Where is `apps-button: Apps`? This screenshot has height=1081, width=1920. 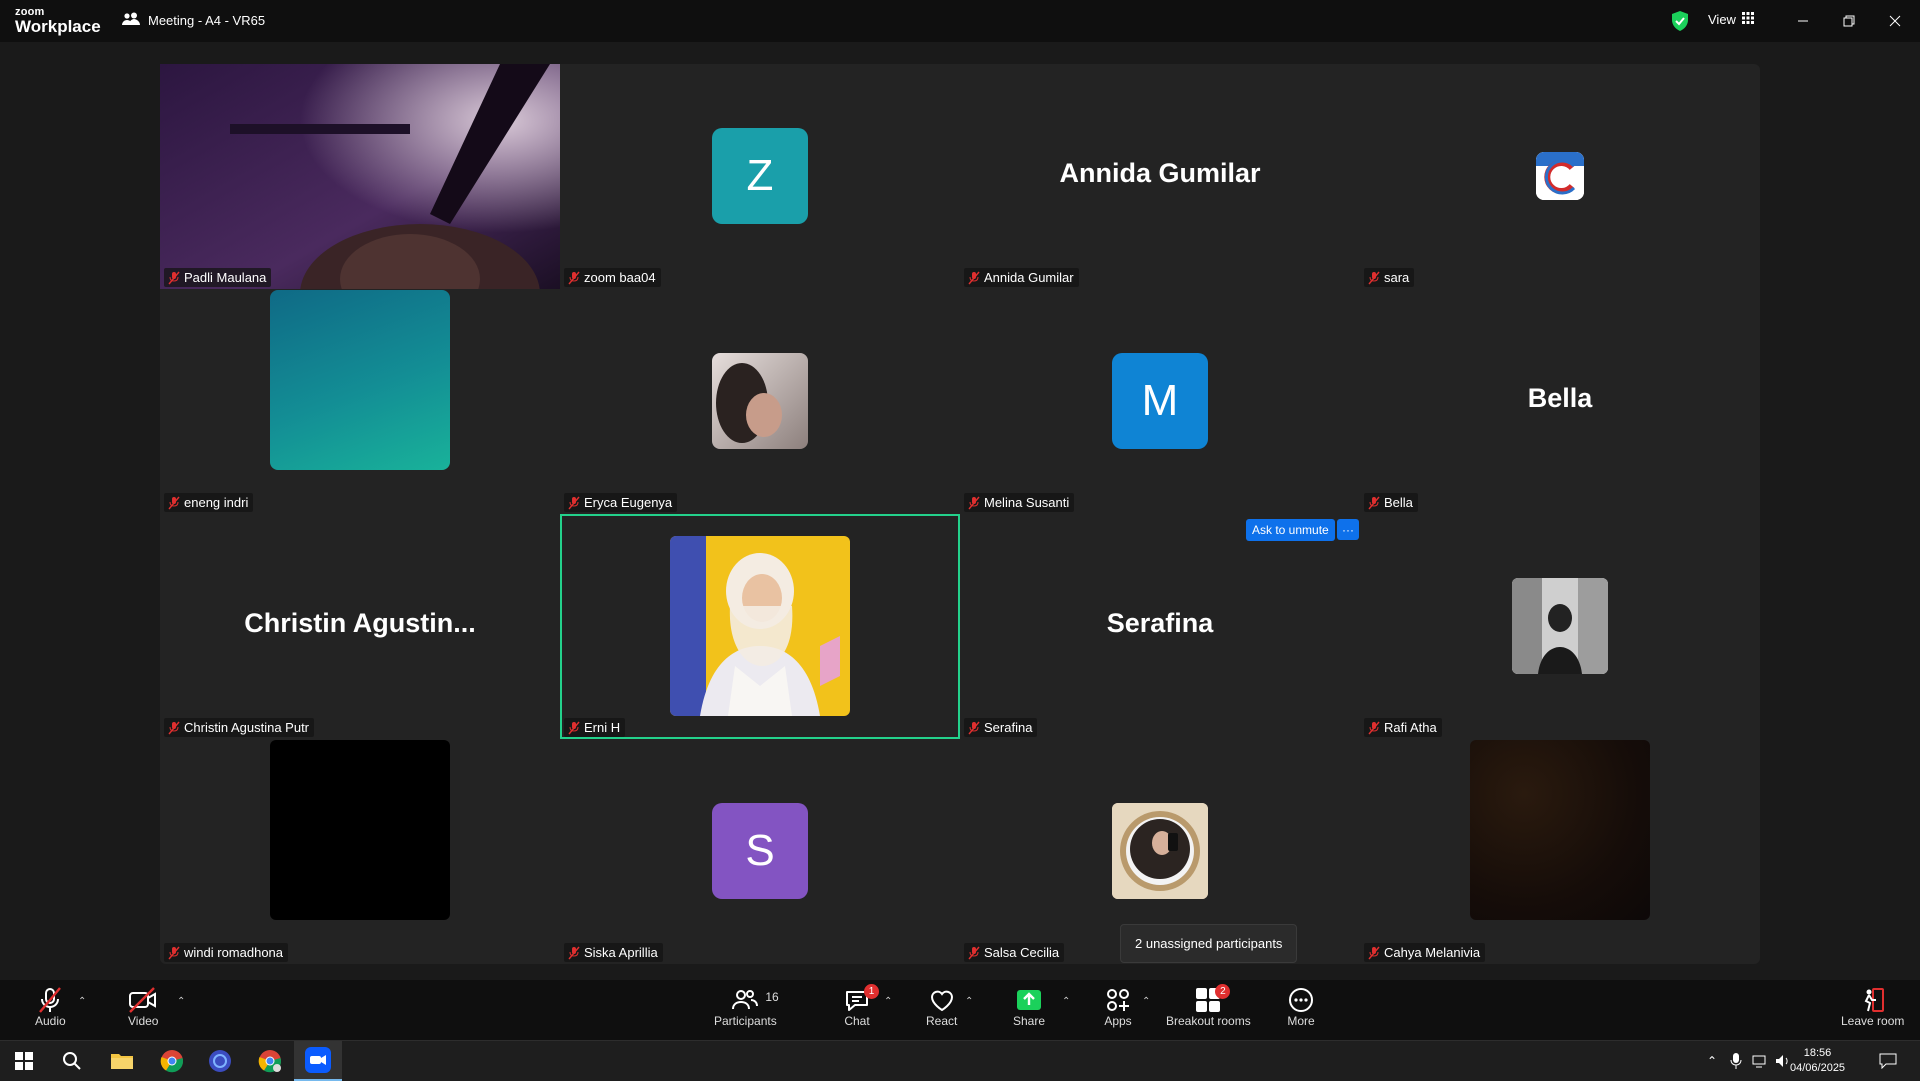
apps-button: Apps is located at coordinates (1118, 1007).